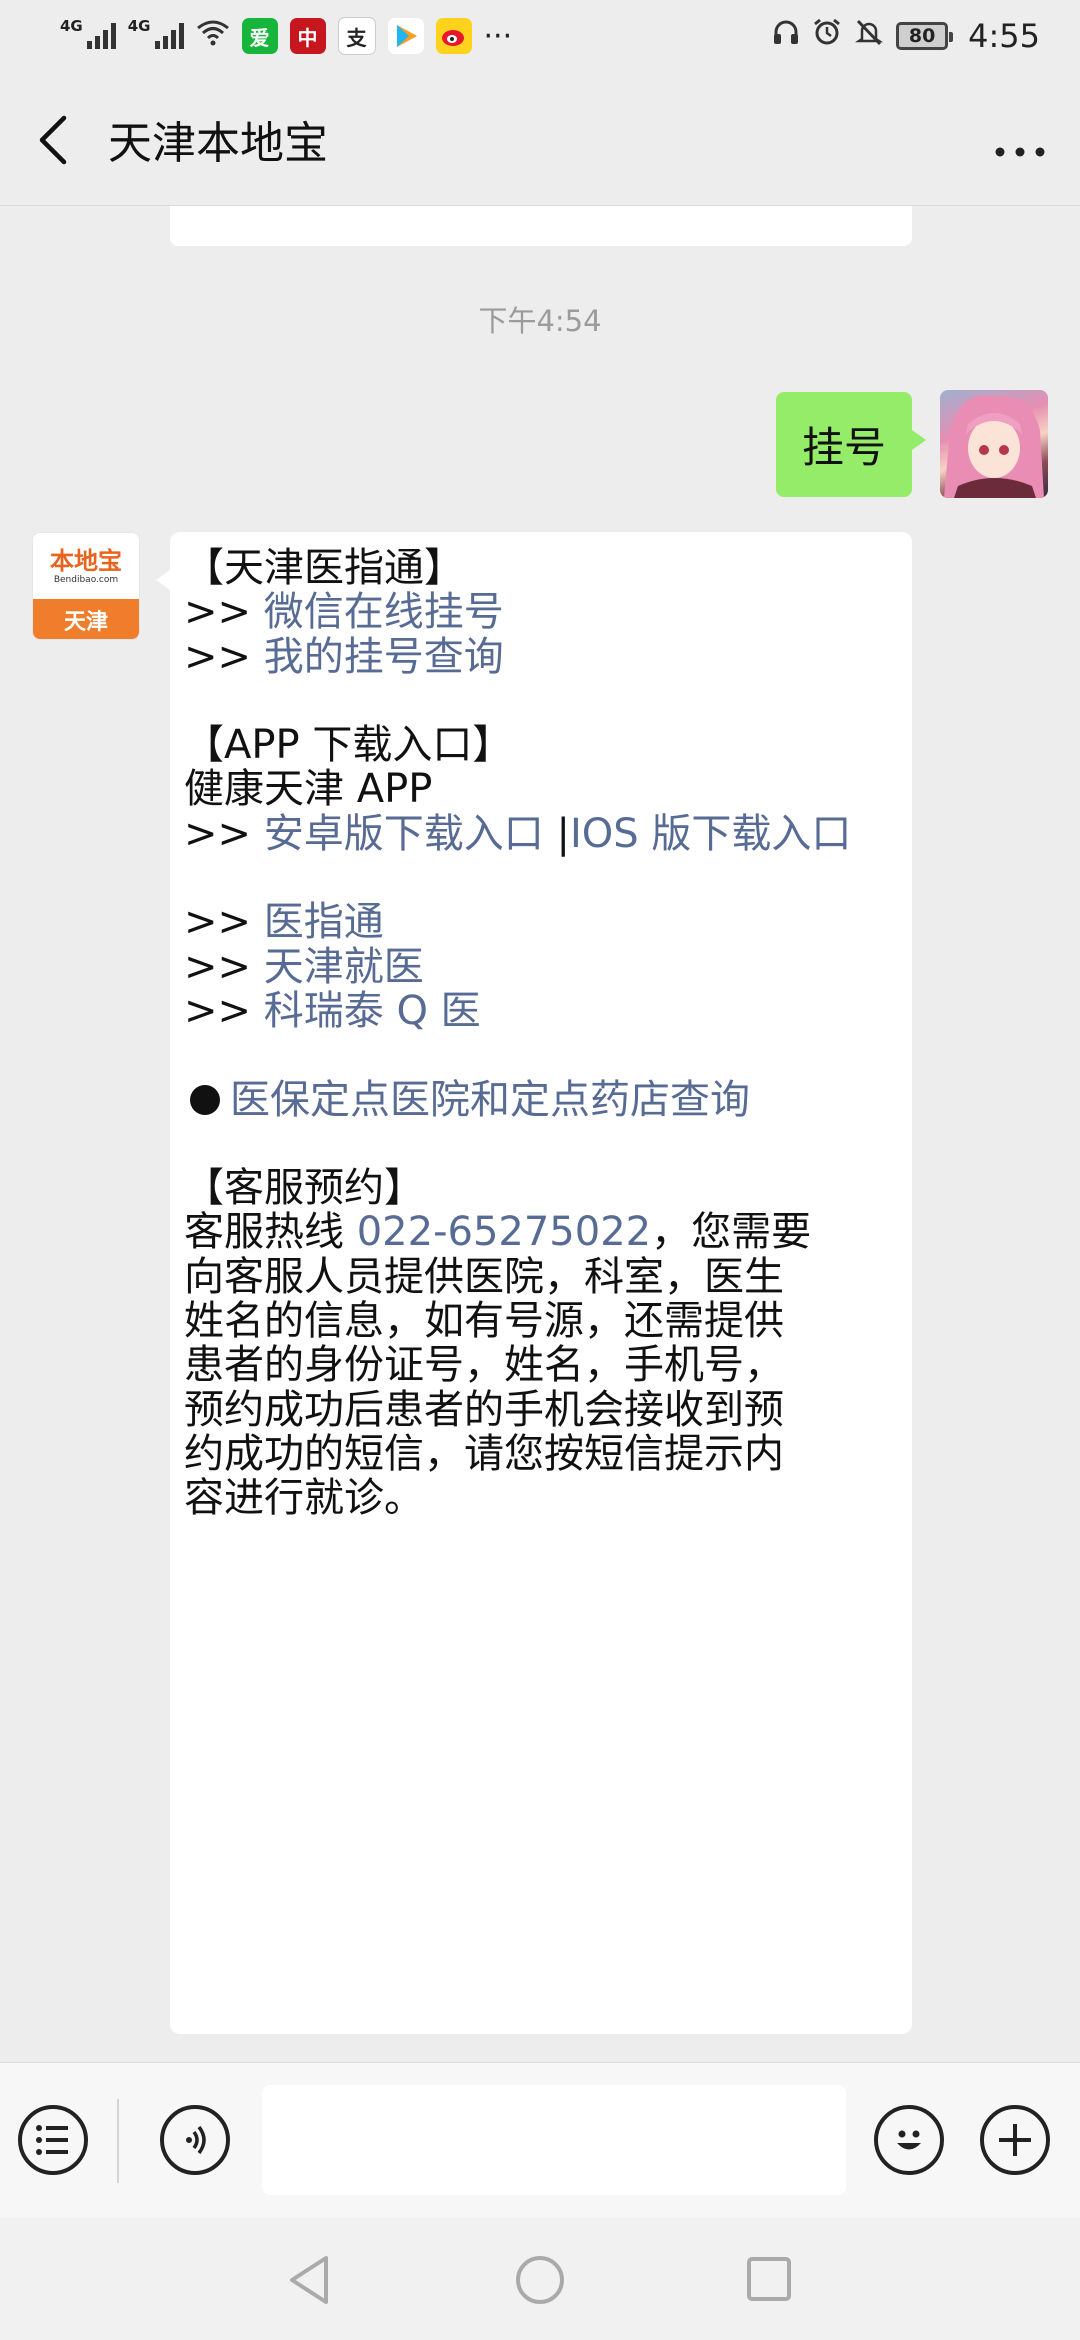  Describe the element at coordinates (869, 36) in the screenshot. I see `mute-bell-icon` at that location.